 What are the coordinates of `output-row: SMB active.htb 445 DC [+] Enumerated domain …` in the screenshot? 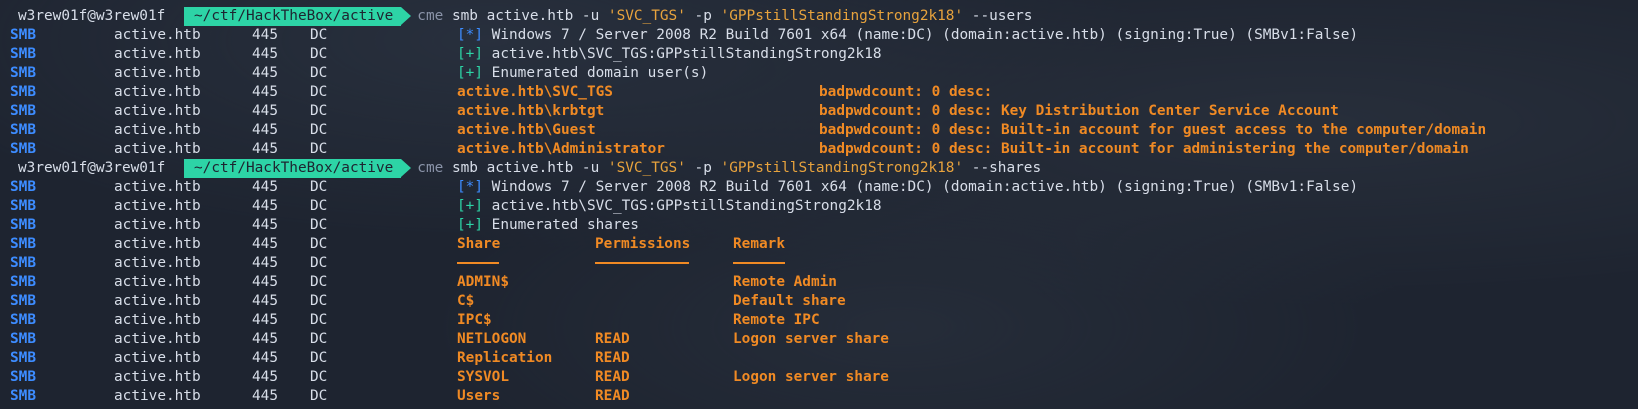 It's located at (824, 73).